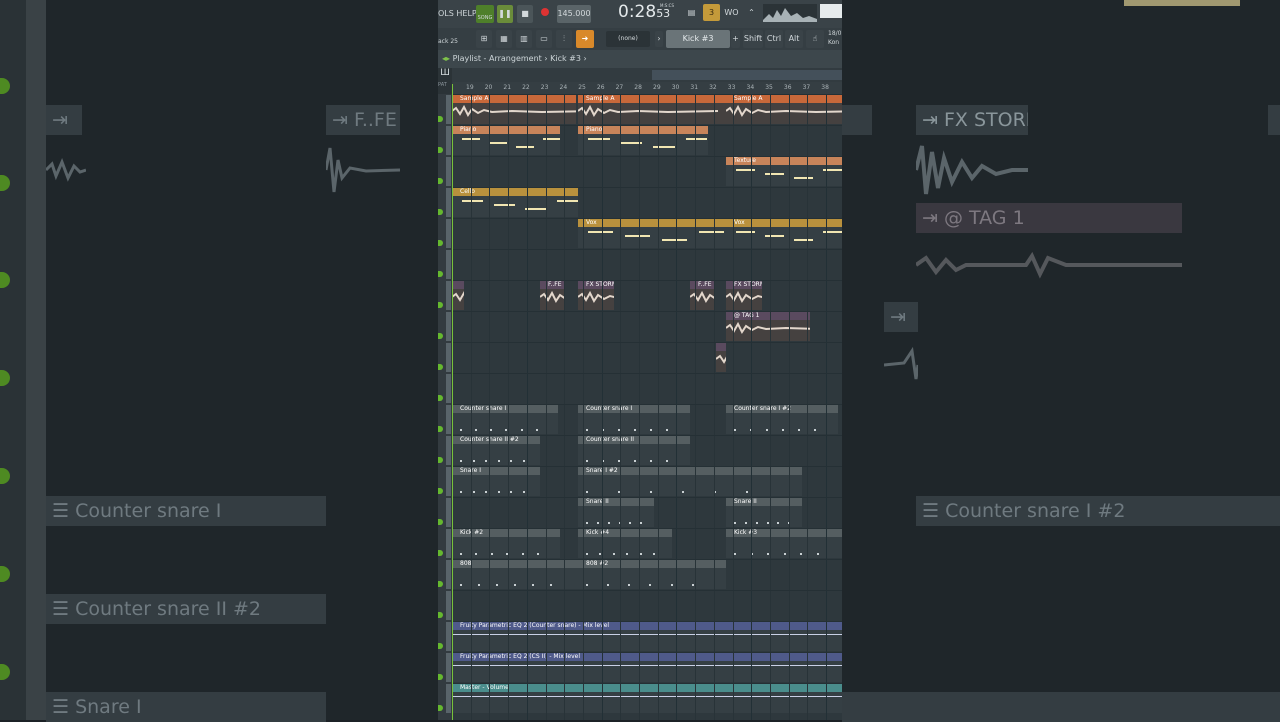 The height and width of the screenshot is (722, 1280). Describe the element at coordinates (484, 39) in the screenshot. I see `playlist-icon: ⊞` at that location.